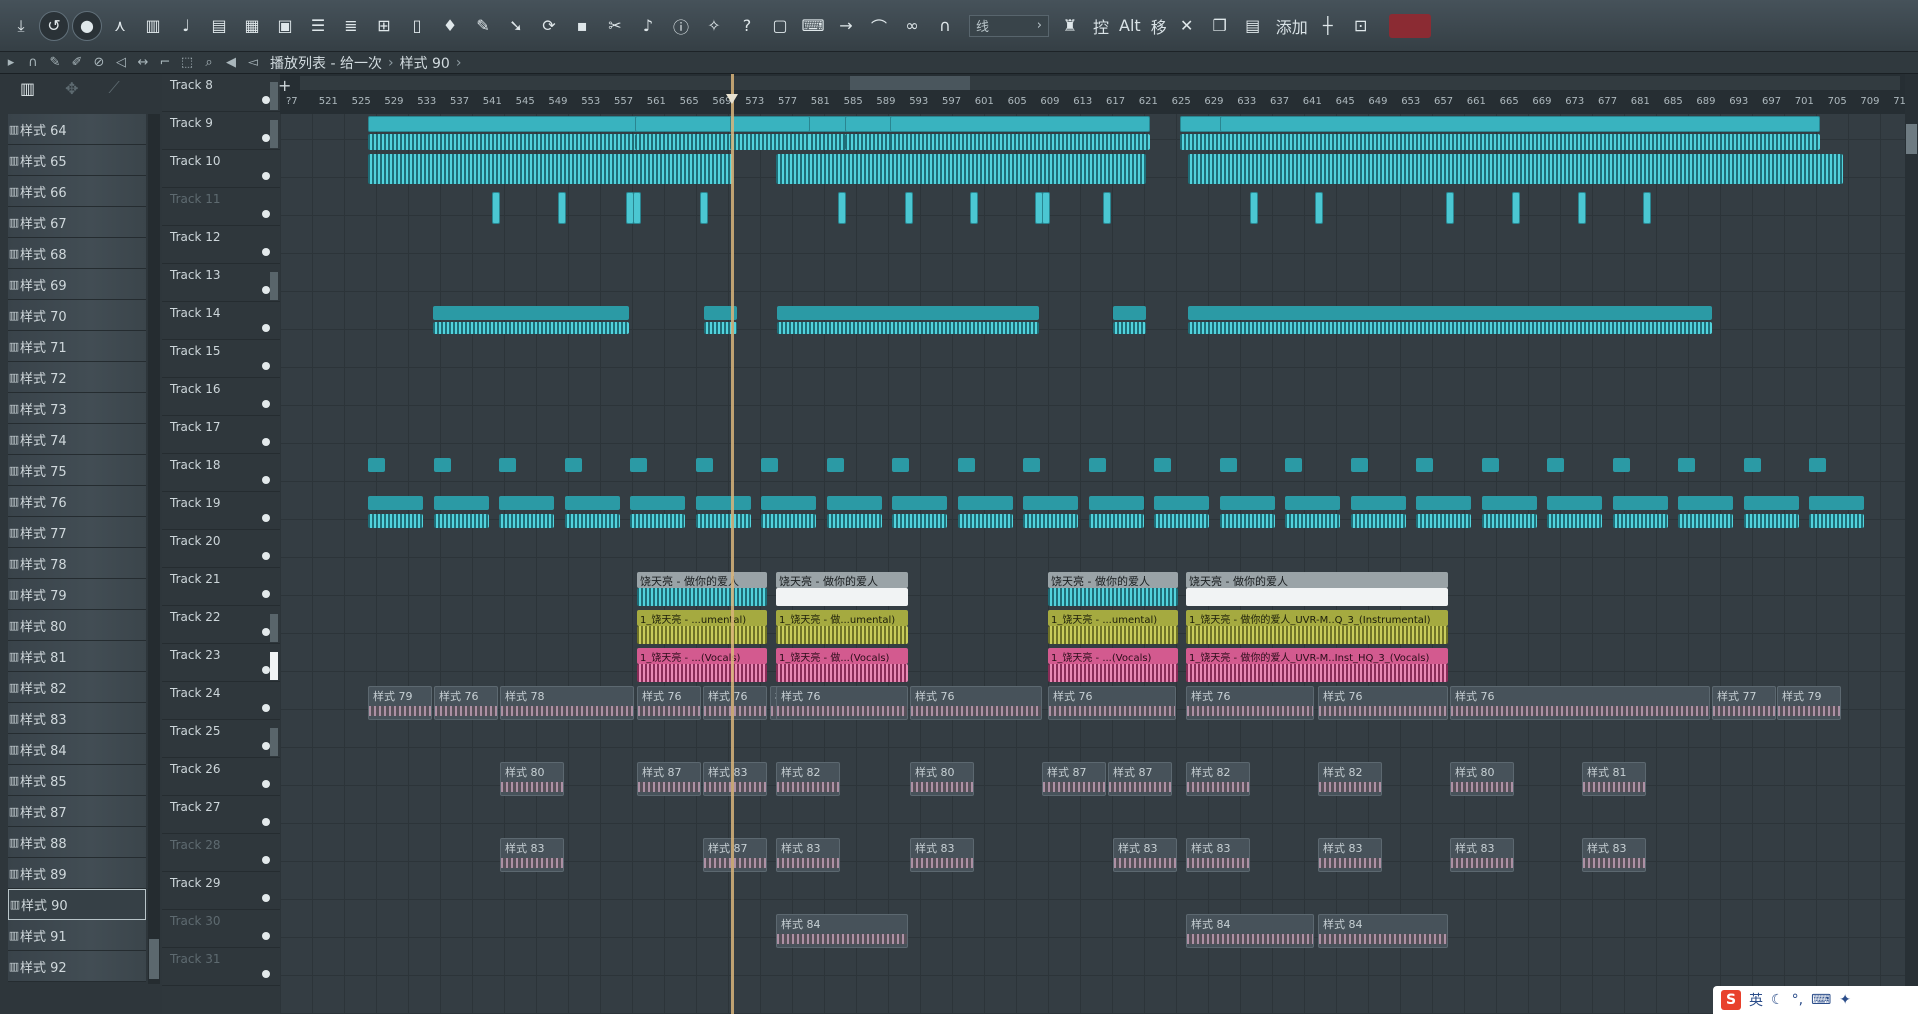  What do you see at coordinates (1317, 656) in the screenshot?
I see `audio-clip-vocals: 1_饶天亮 - 做你的爱人_UVR-M..Inst_HQ_3_(Vocals)` at bounding box center [1317, 656].